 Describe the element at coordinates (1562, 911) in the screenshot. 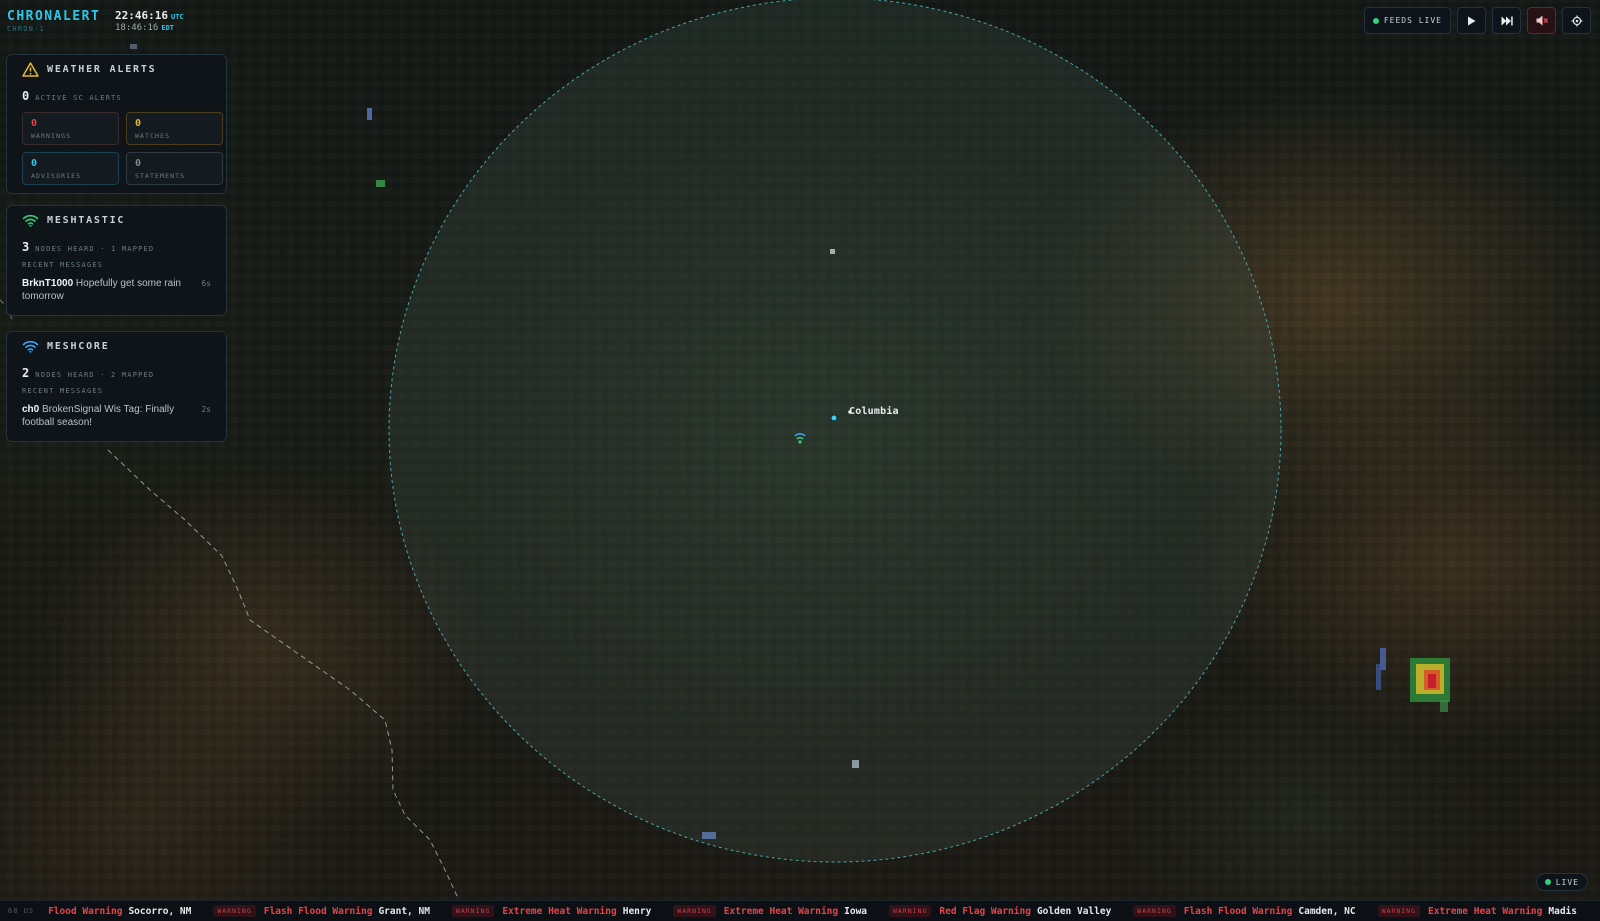

I see `ticker-place: Madis` at that location.